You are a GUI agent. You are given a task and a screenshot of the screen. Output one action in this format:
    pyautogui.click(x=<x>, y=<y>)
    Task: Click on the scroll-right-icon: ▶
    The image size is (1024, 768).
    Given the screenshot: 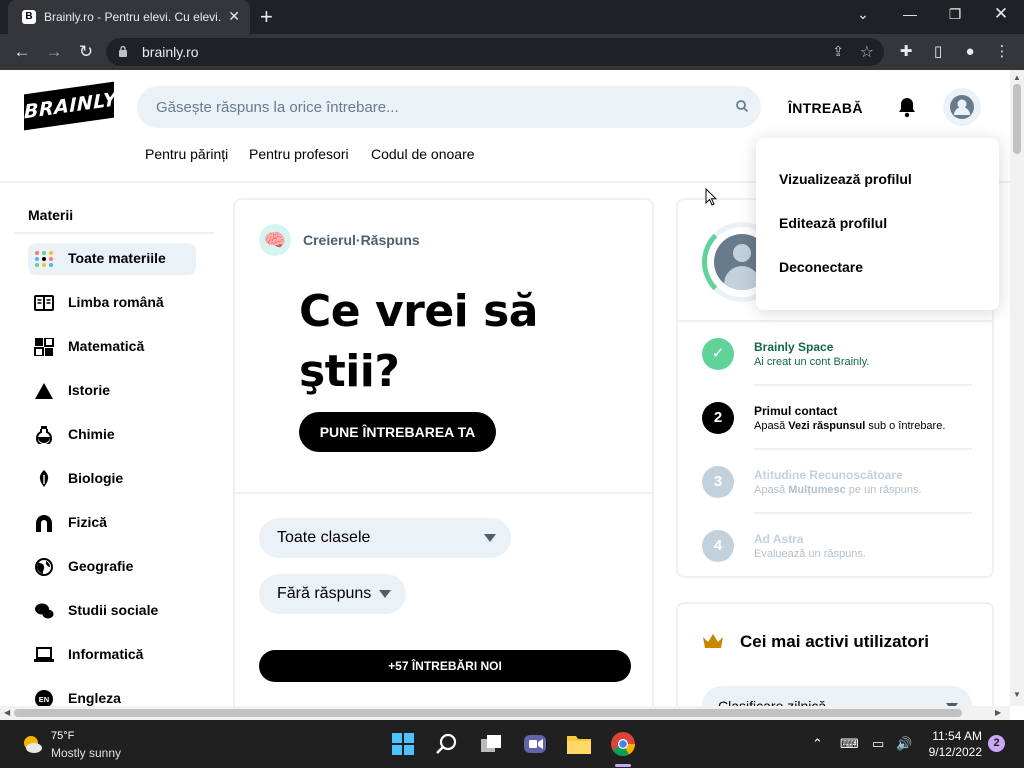 What is the action you would take?
    pyautogui.click(x=998, y=712)
    